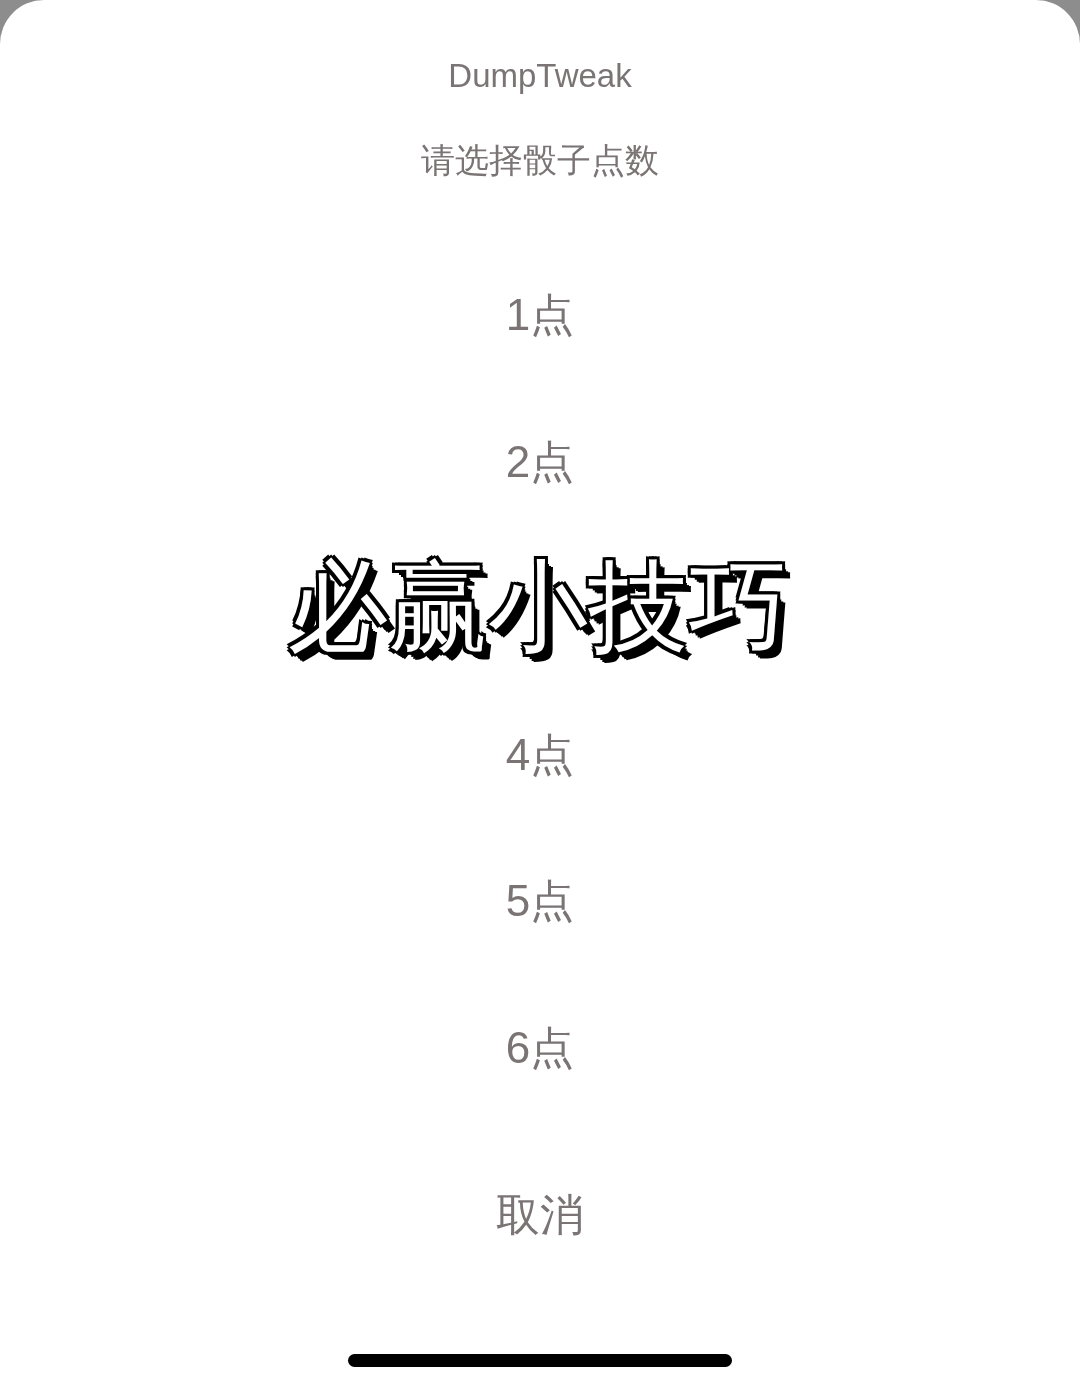  I want to click on option-button: 1点, so click(540, 315).